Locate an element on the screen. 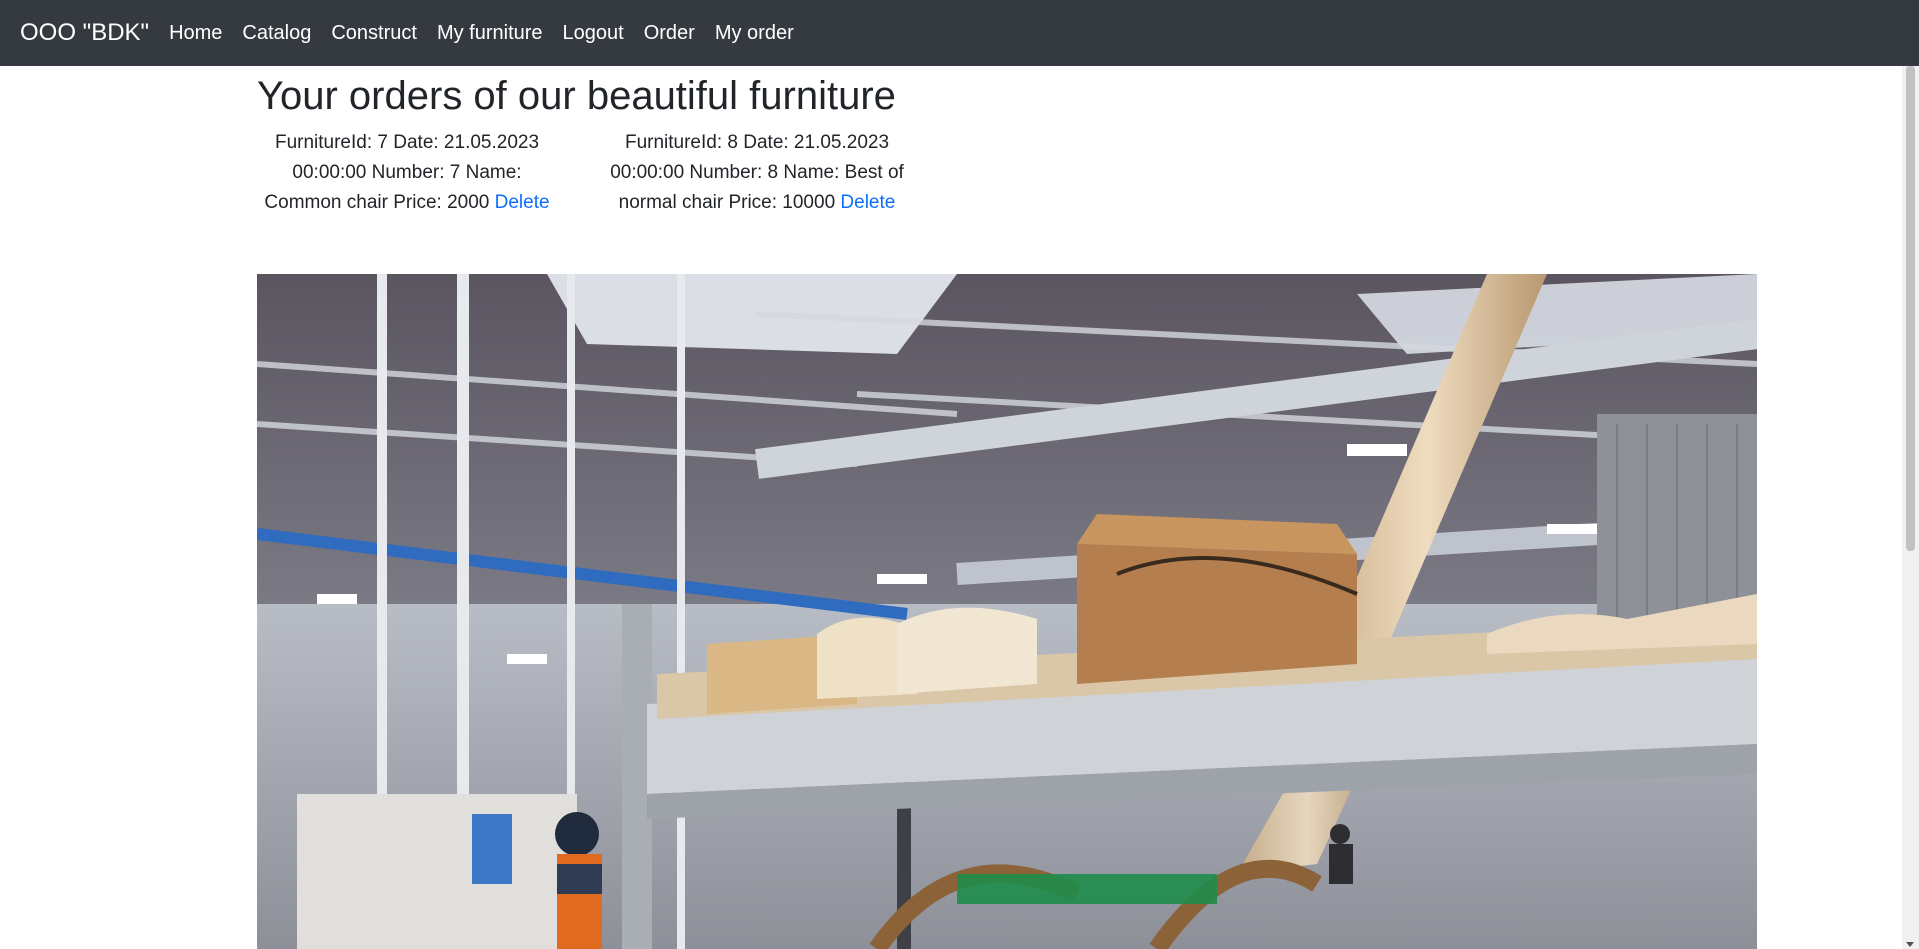 This screenshot has width=1919, height=949. nav-link-my-order: My order is located at coordinates (754, 33).